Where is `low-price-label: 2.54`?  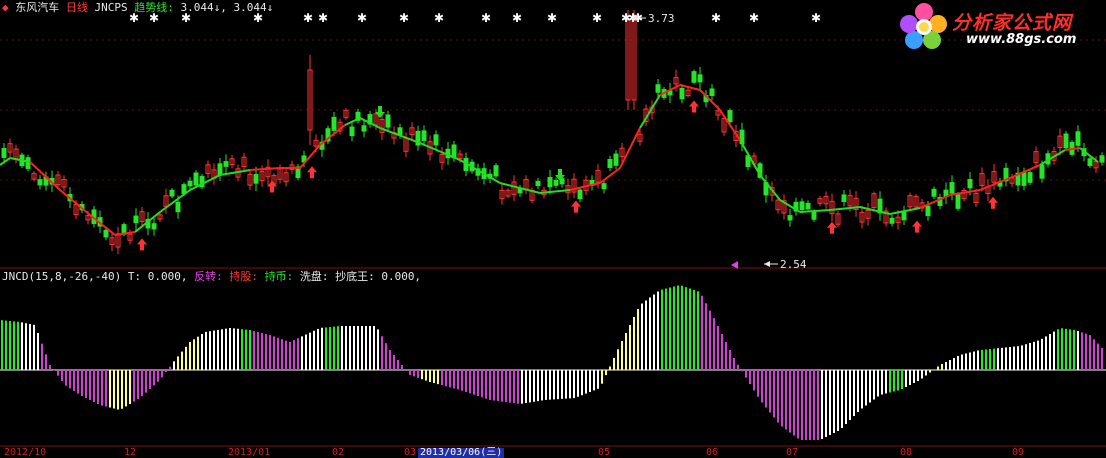 low-price-label: 2.54 is located at coordinates (793, 264).